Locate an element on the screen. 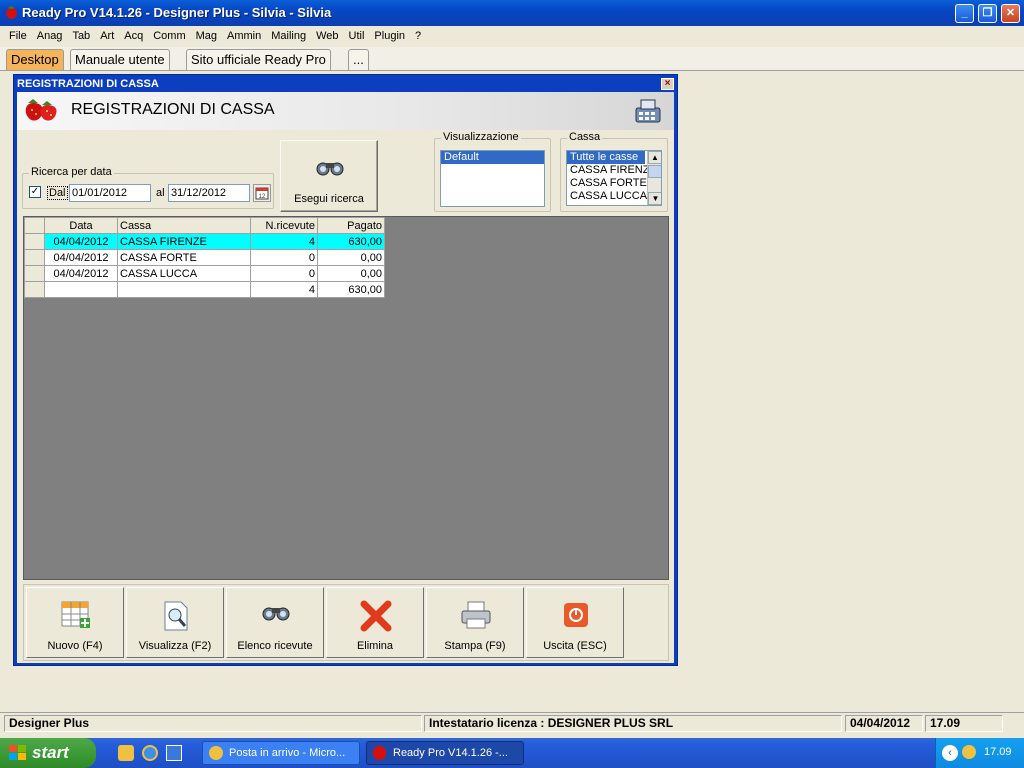  table-row: 04/04/2012 CASSA FIRENZE 4 630,00 is located at coordinates (204, 241).